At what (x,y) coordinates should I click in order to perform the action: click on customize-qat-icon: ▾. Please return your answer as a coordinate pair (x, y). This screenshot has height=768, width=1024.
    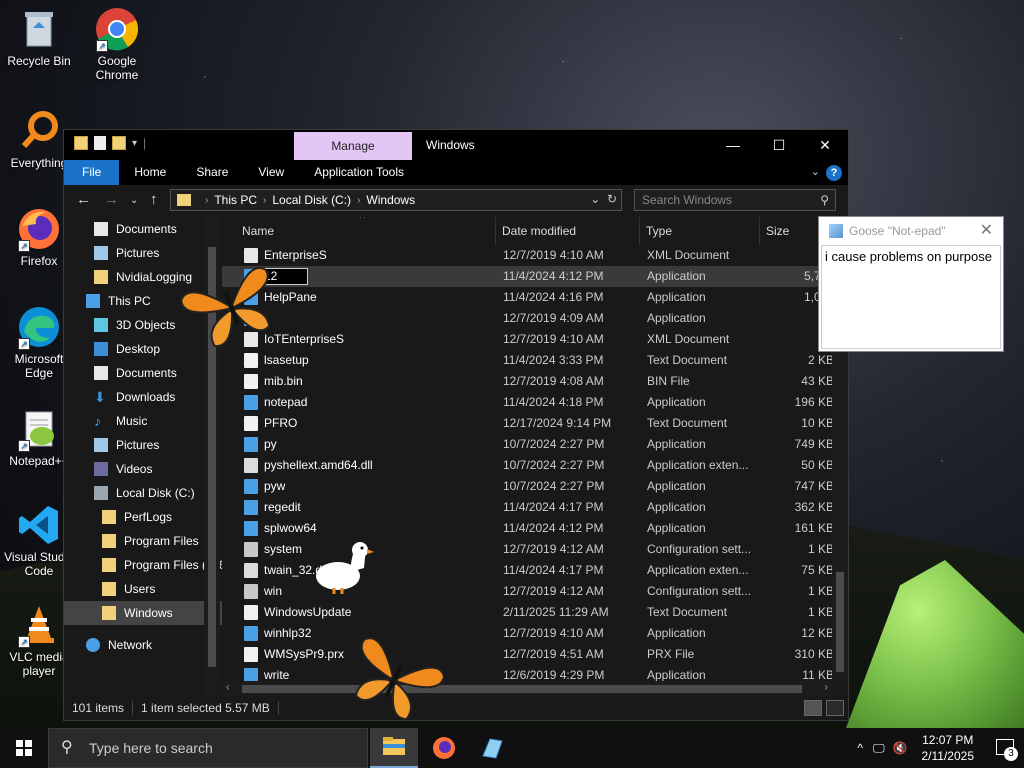
    Looking at the image, I should click on (134, 143).